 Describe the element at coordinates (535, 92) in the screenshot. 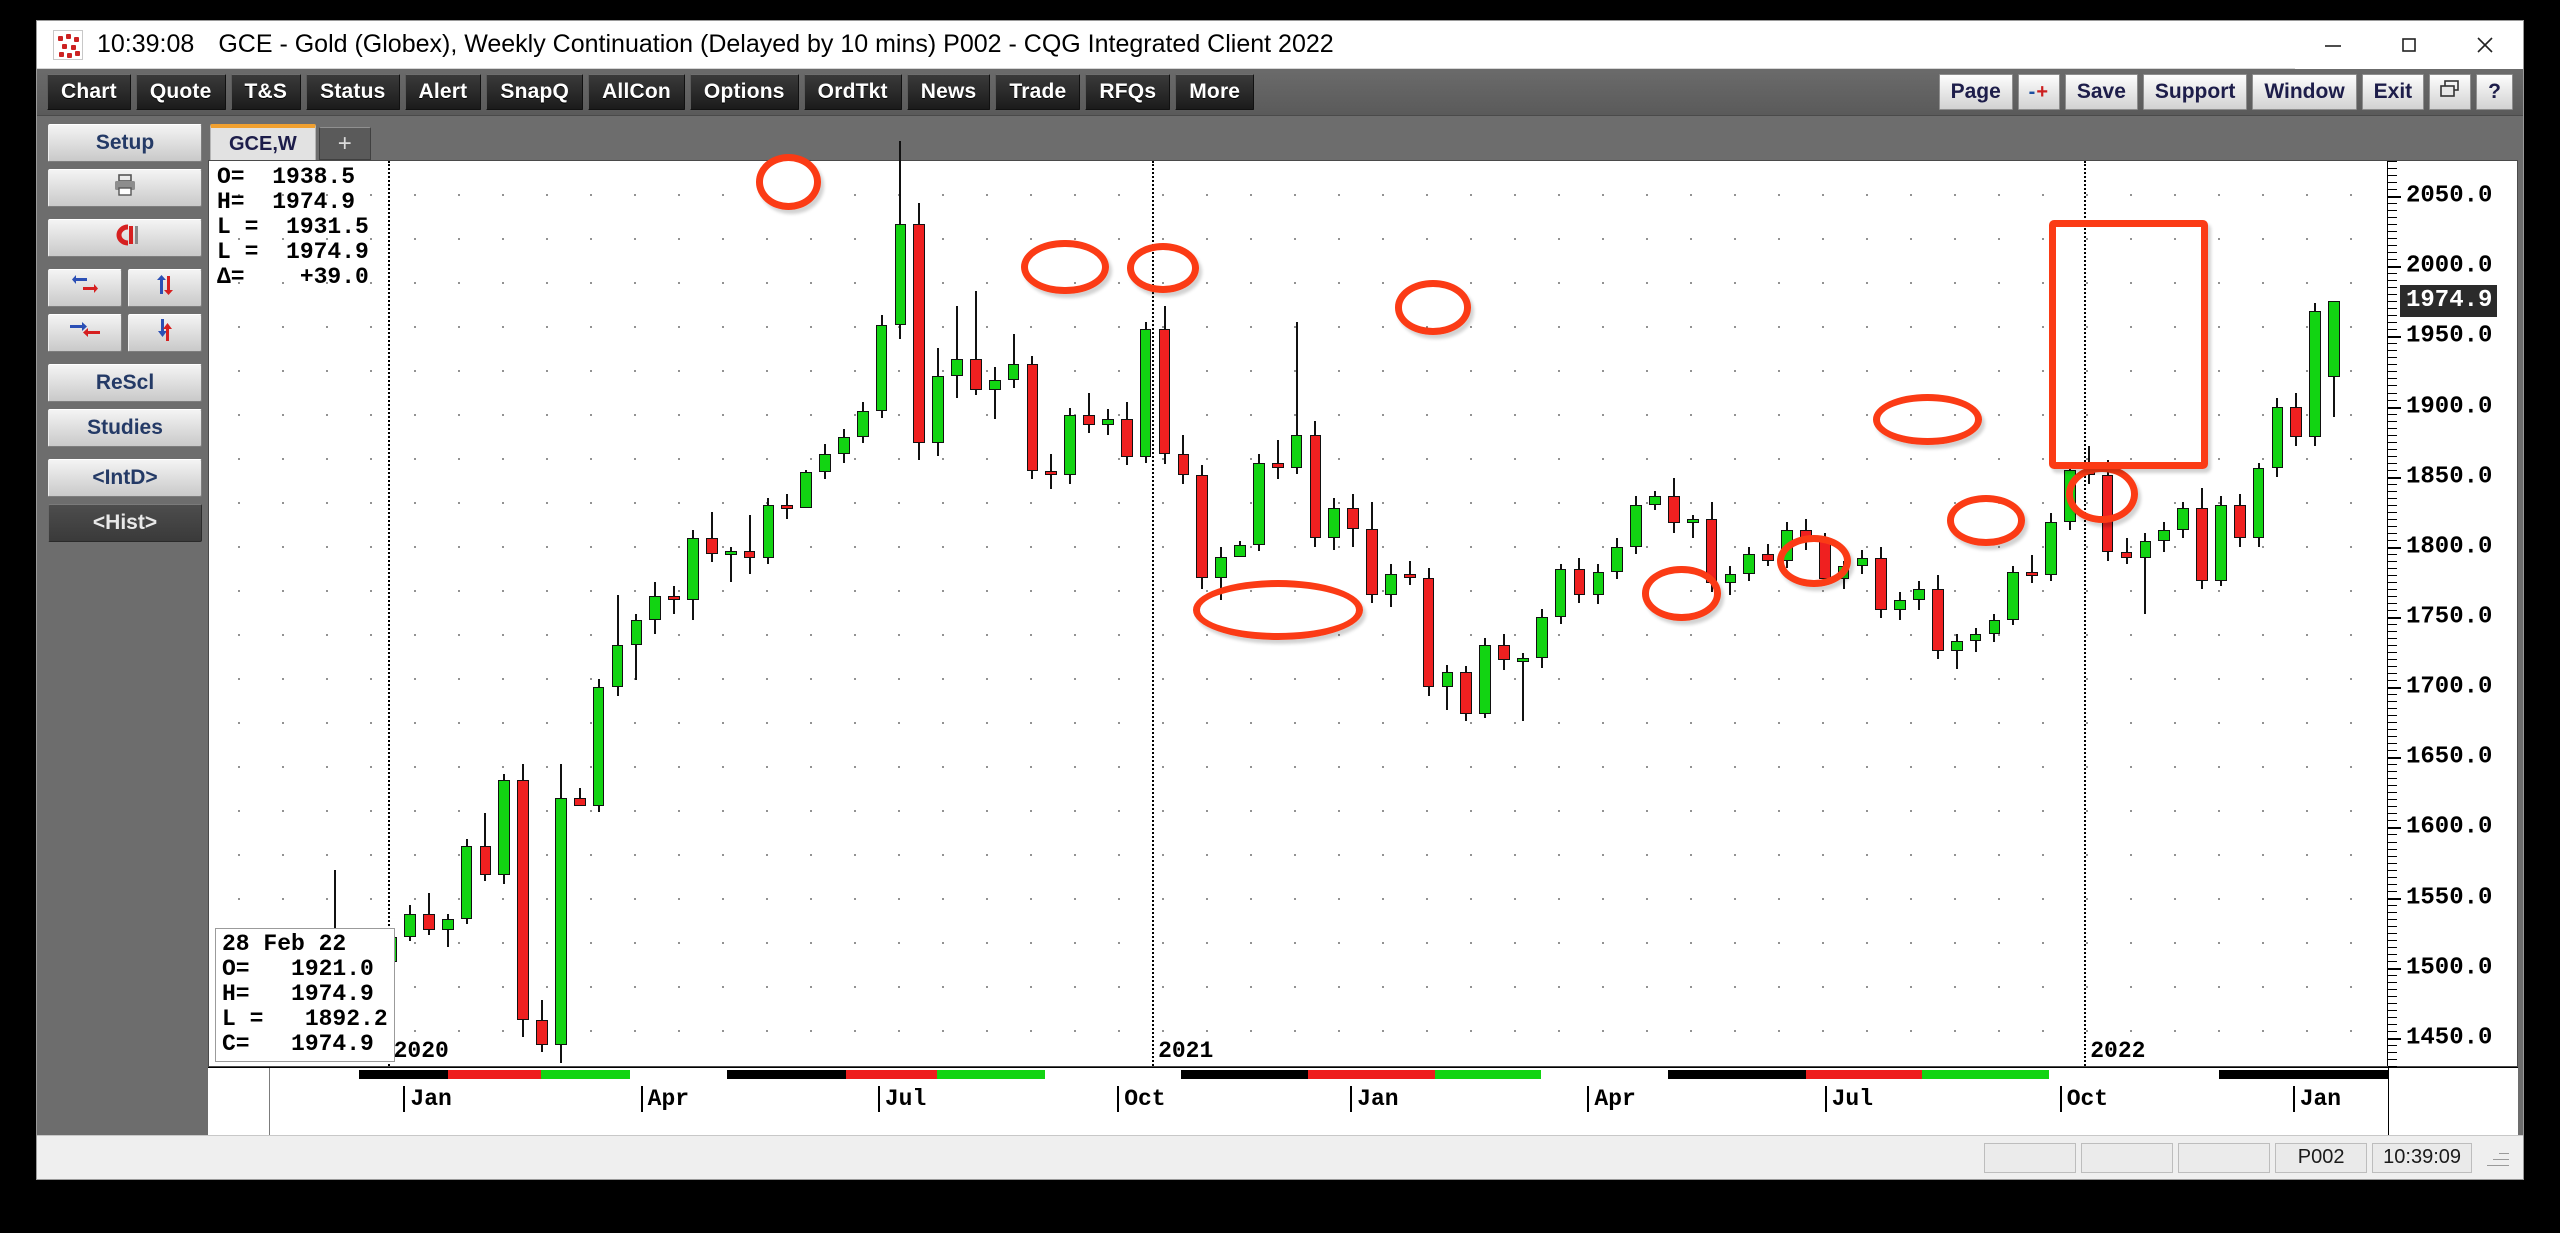

I see `toolbar-button-snapq: SnapQ` at that location.